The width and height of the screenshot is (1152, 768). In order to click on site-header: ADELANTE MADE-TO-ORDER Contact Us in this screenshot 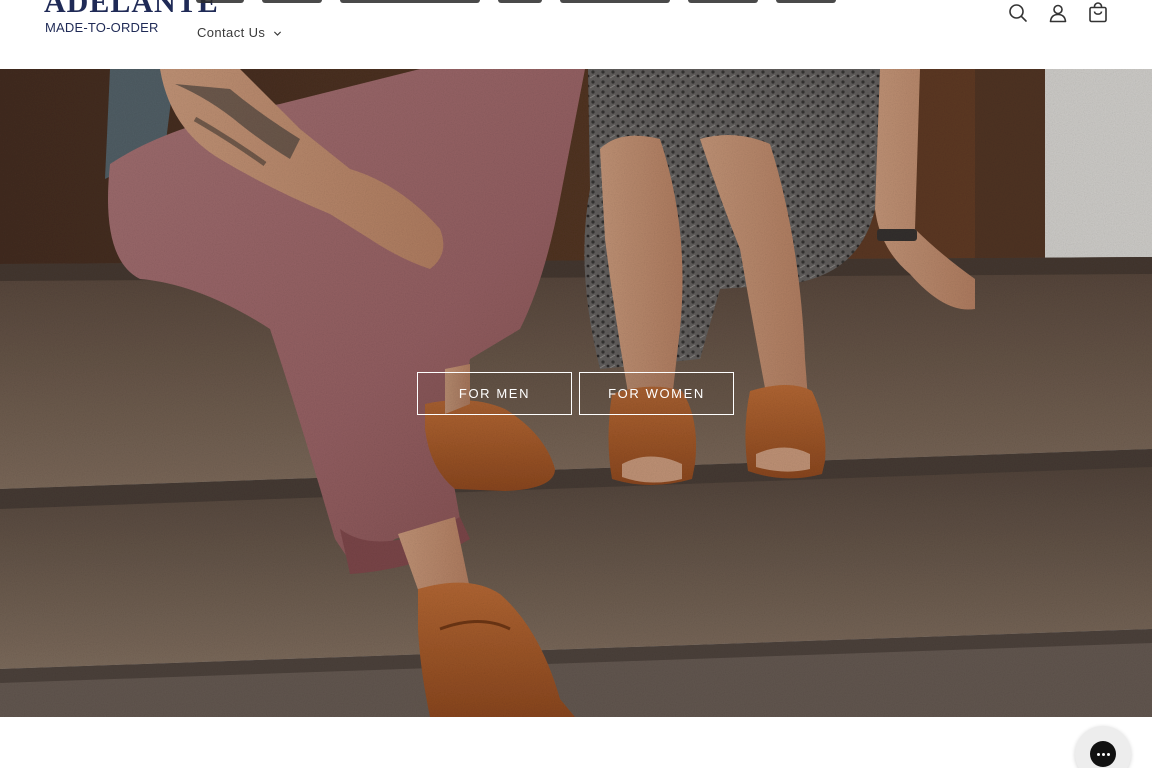, I will do `click(576, 34)`.